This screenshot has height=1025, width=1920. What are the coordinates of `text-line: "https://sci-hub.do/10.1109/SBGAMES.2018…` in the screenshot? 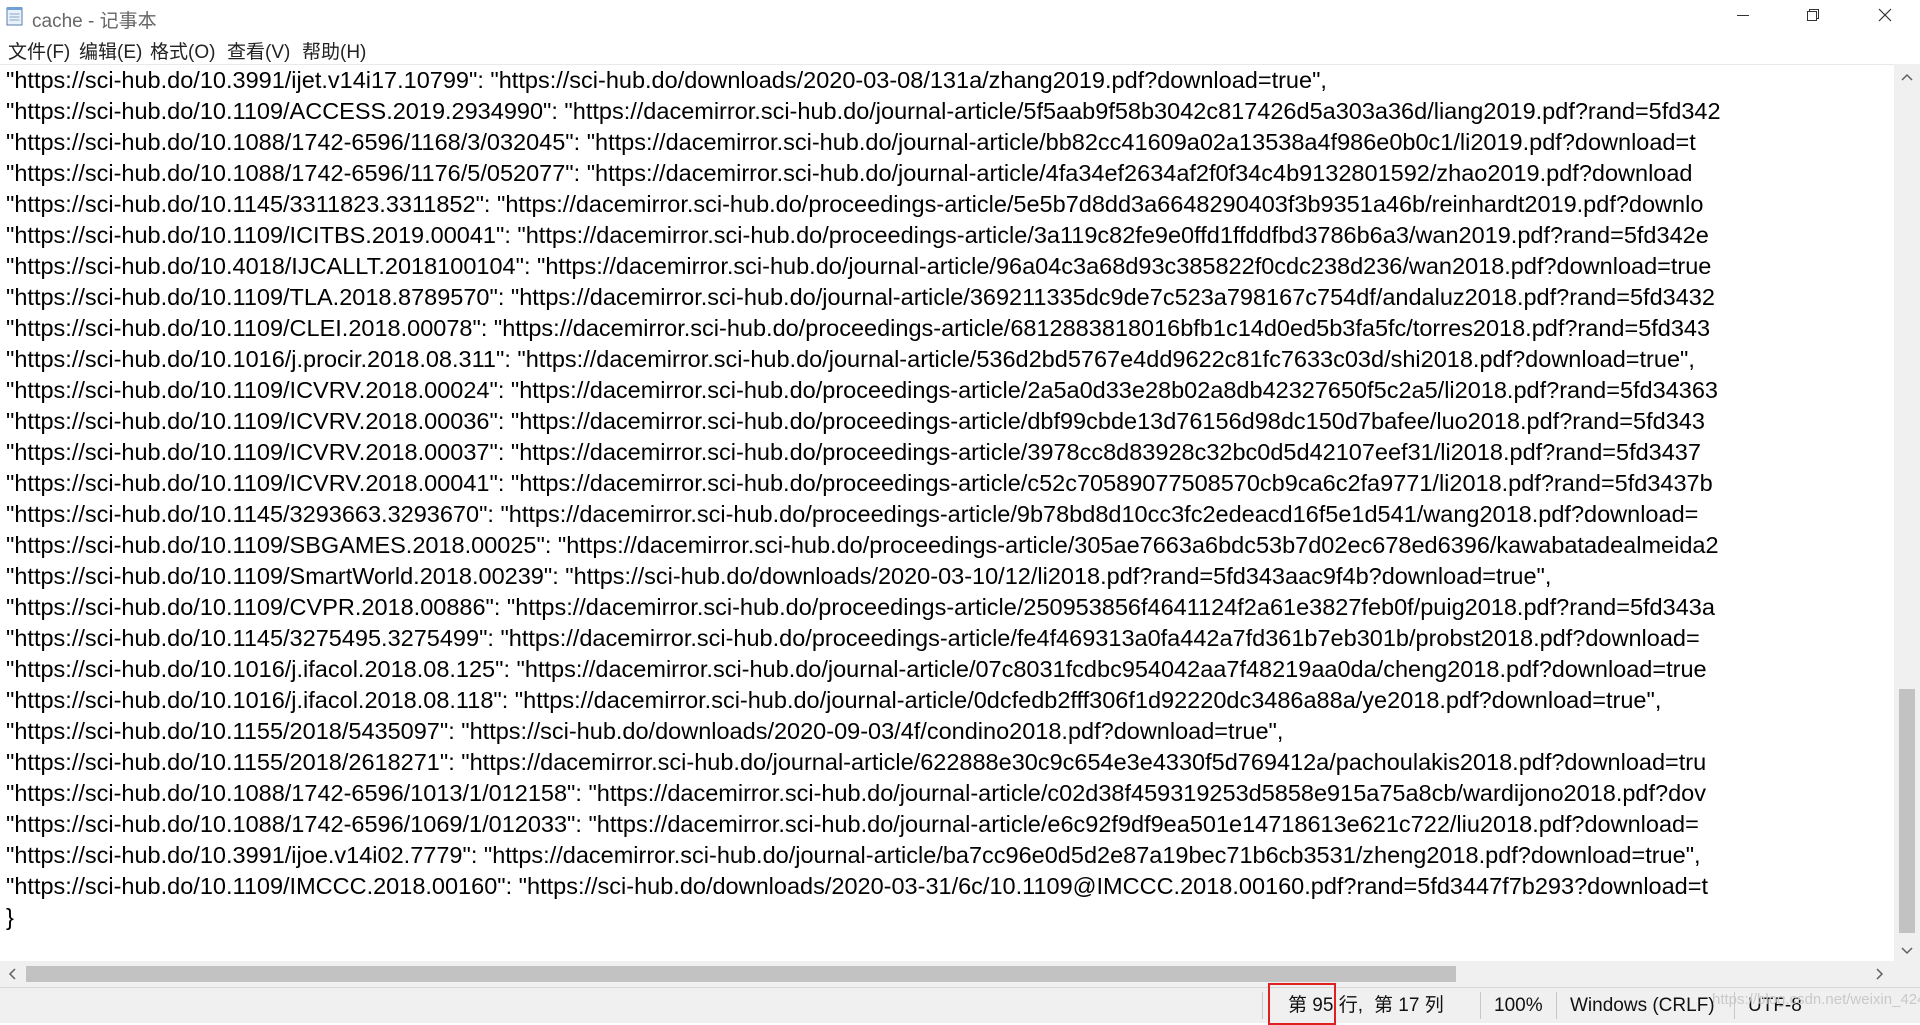 It's located at (862, 545).